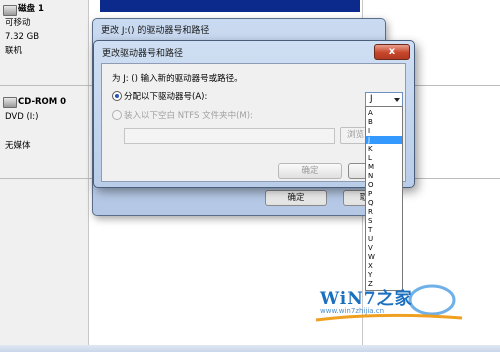 This screenshot has width=500, height=352. I want to click on drive-letter-option: L, so click(384, 158).